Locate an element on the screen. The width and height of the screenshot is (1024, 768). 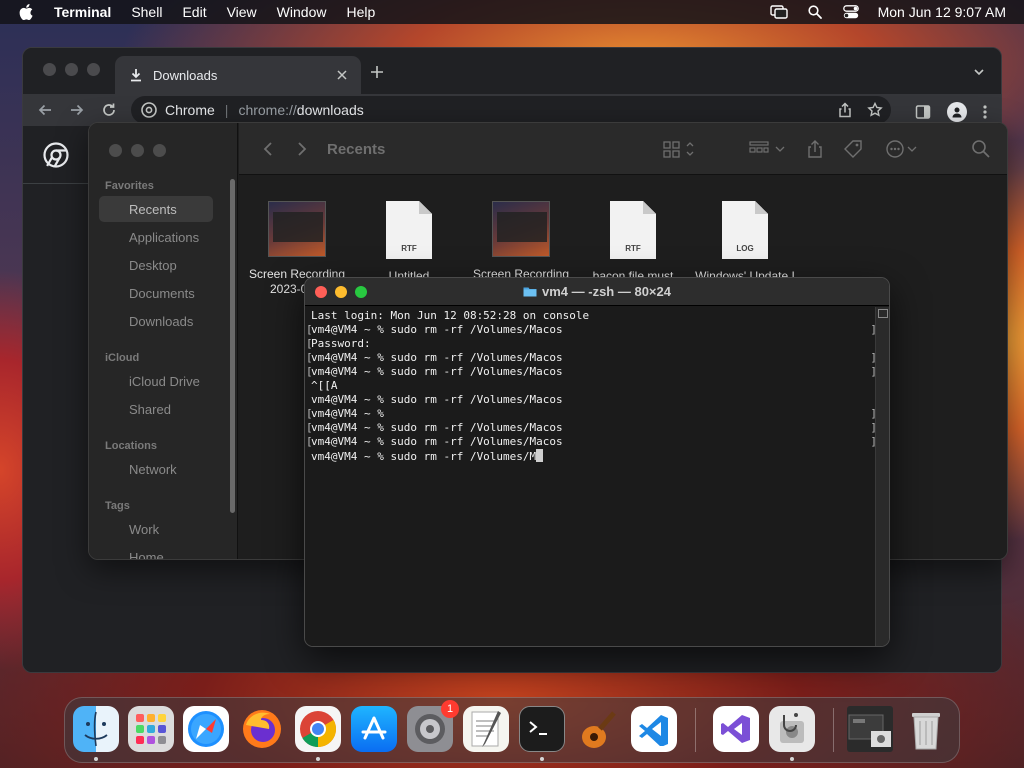
terminal-title-bar: vm4 — -zsh — 80×24 is located at coordinates (597, 292).